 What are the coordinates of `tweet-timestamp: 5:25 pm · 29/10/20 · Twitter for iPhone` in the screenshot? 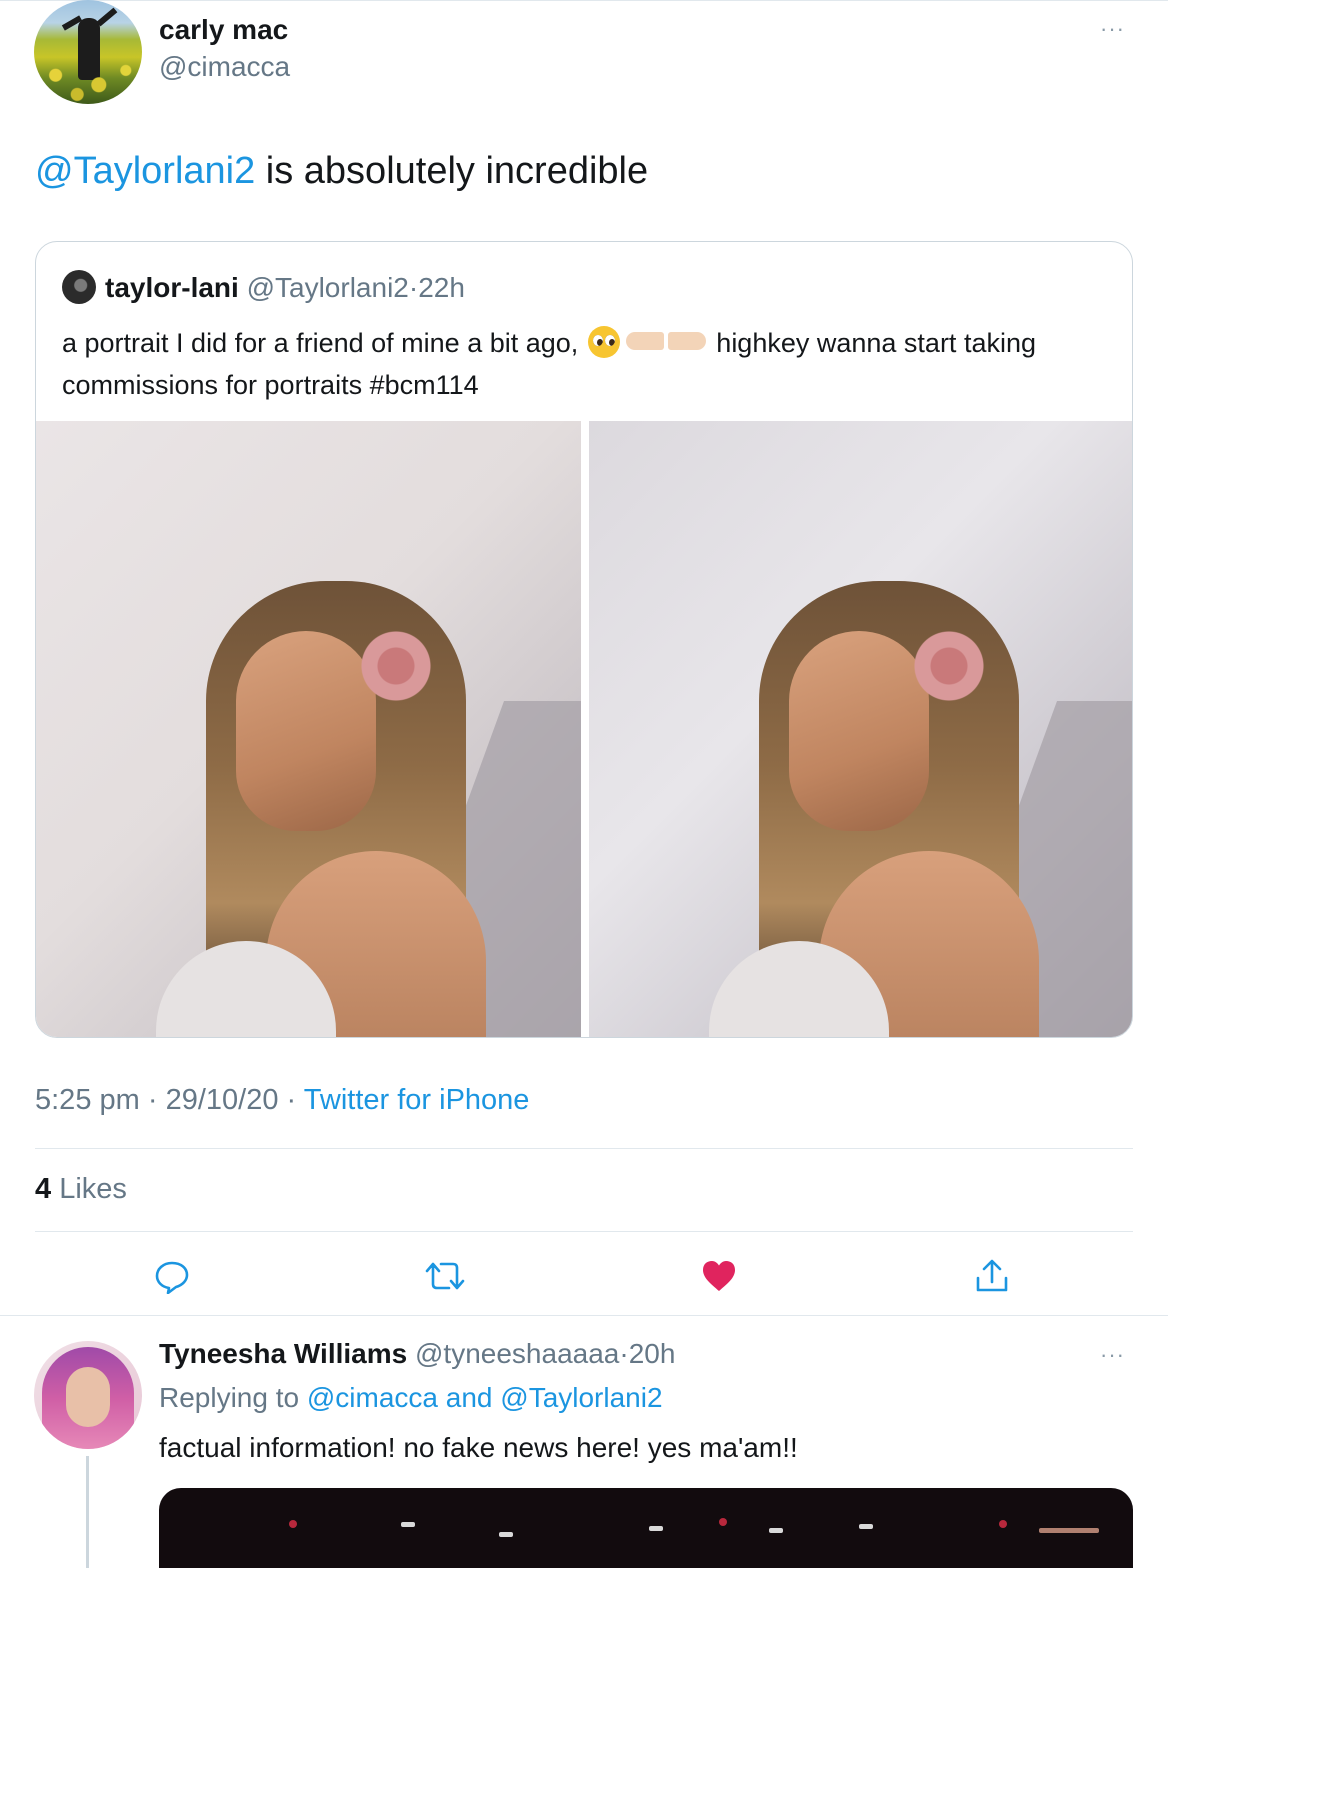 It's located at (282, 1100).